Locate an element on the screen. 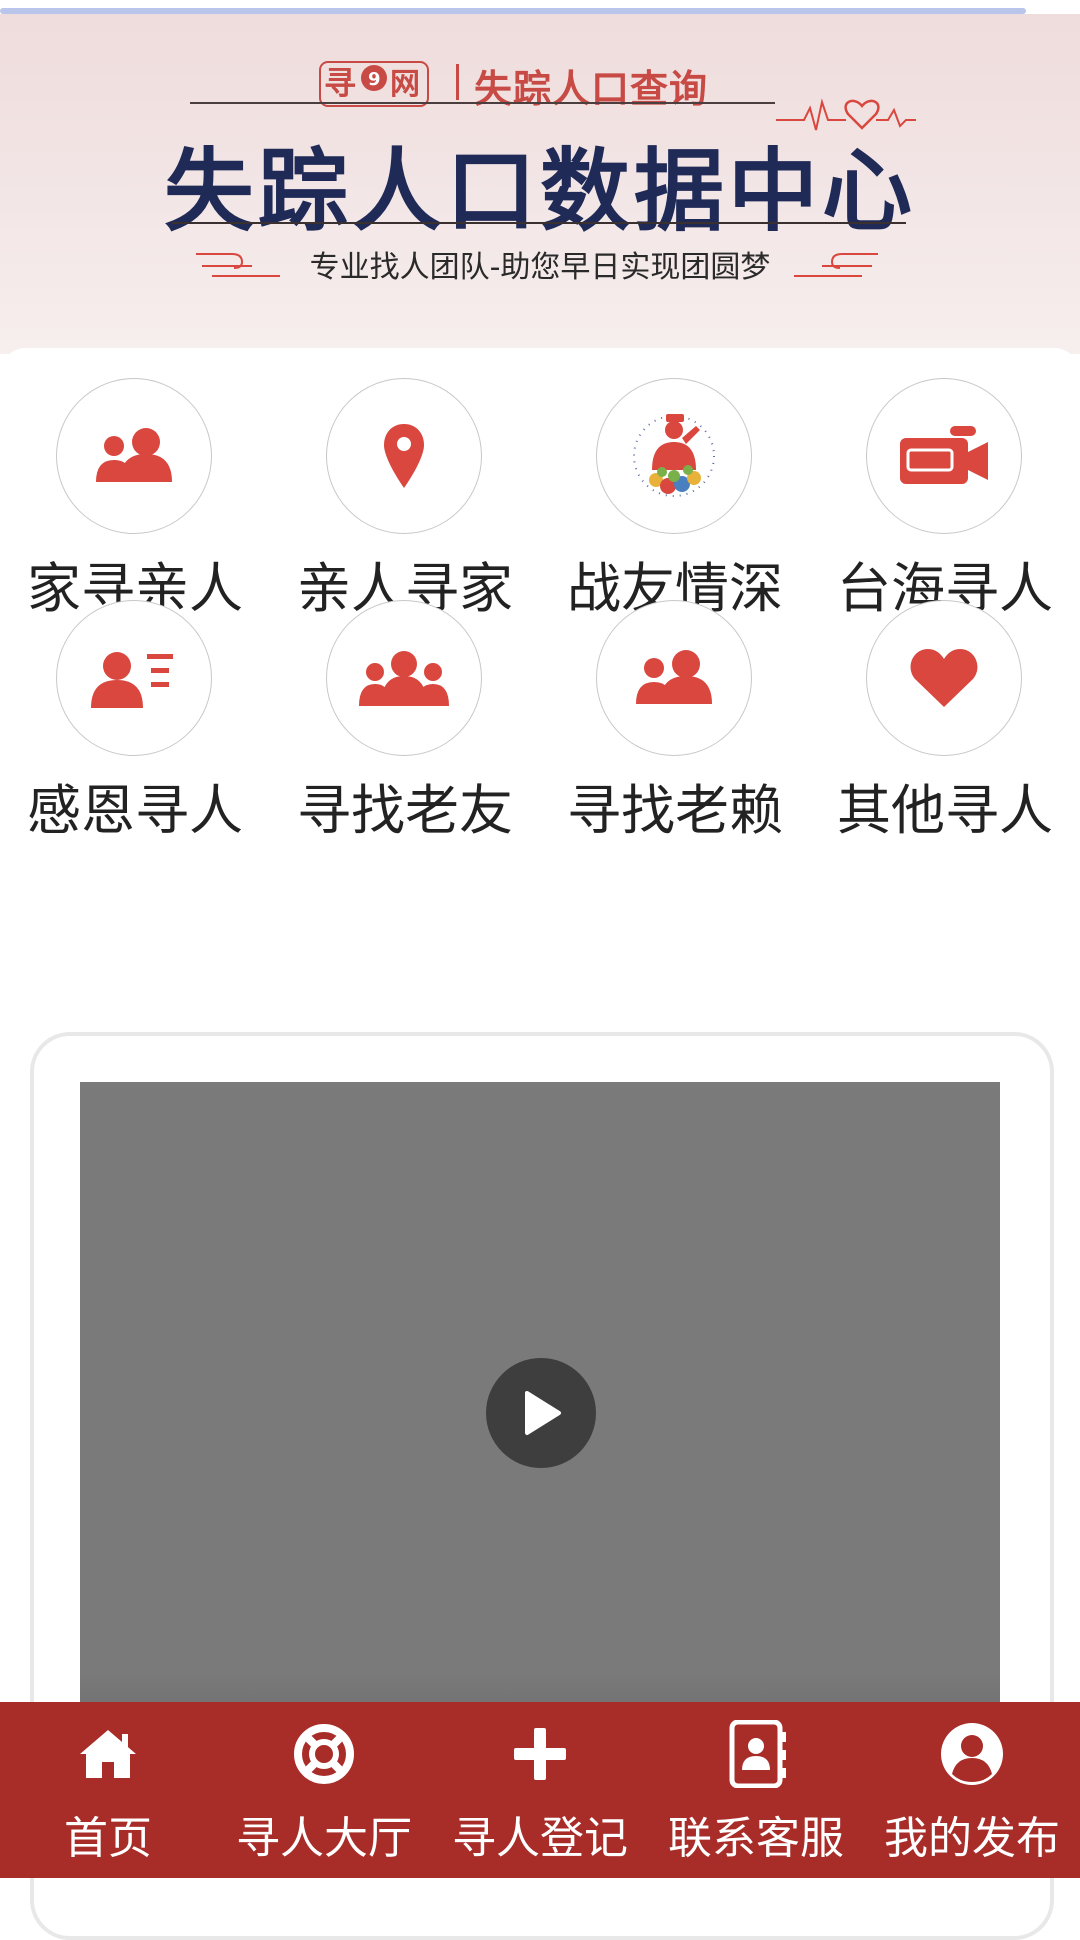  banner-top-rule is located at coordinates (482, 103).